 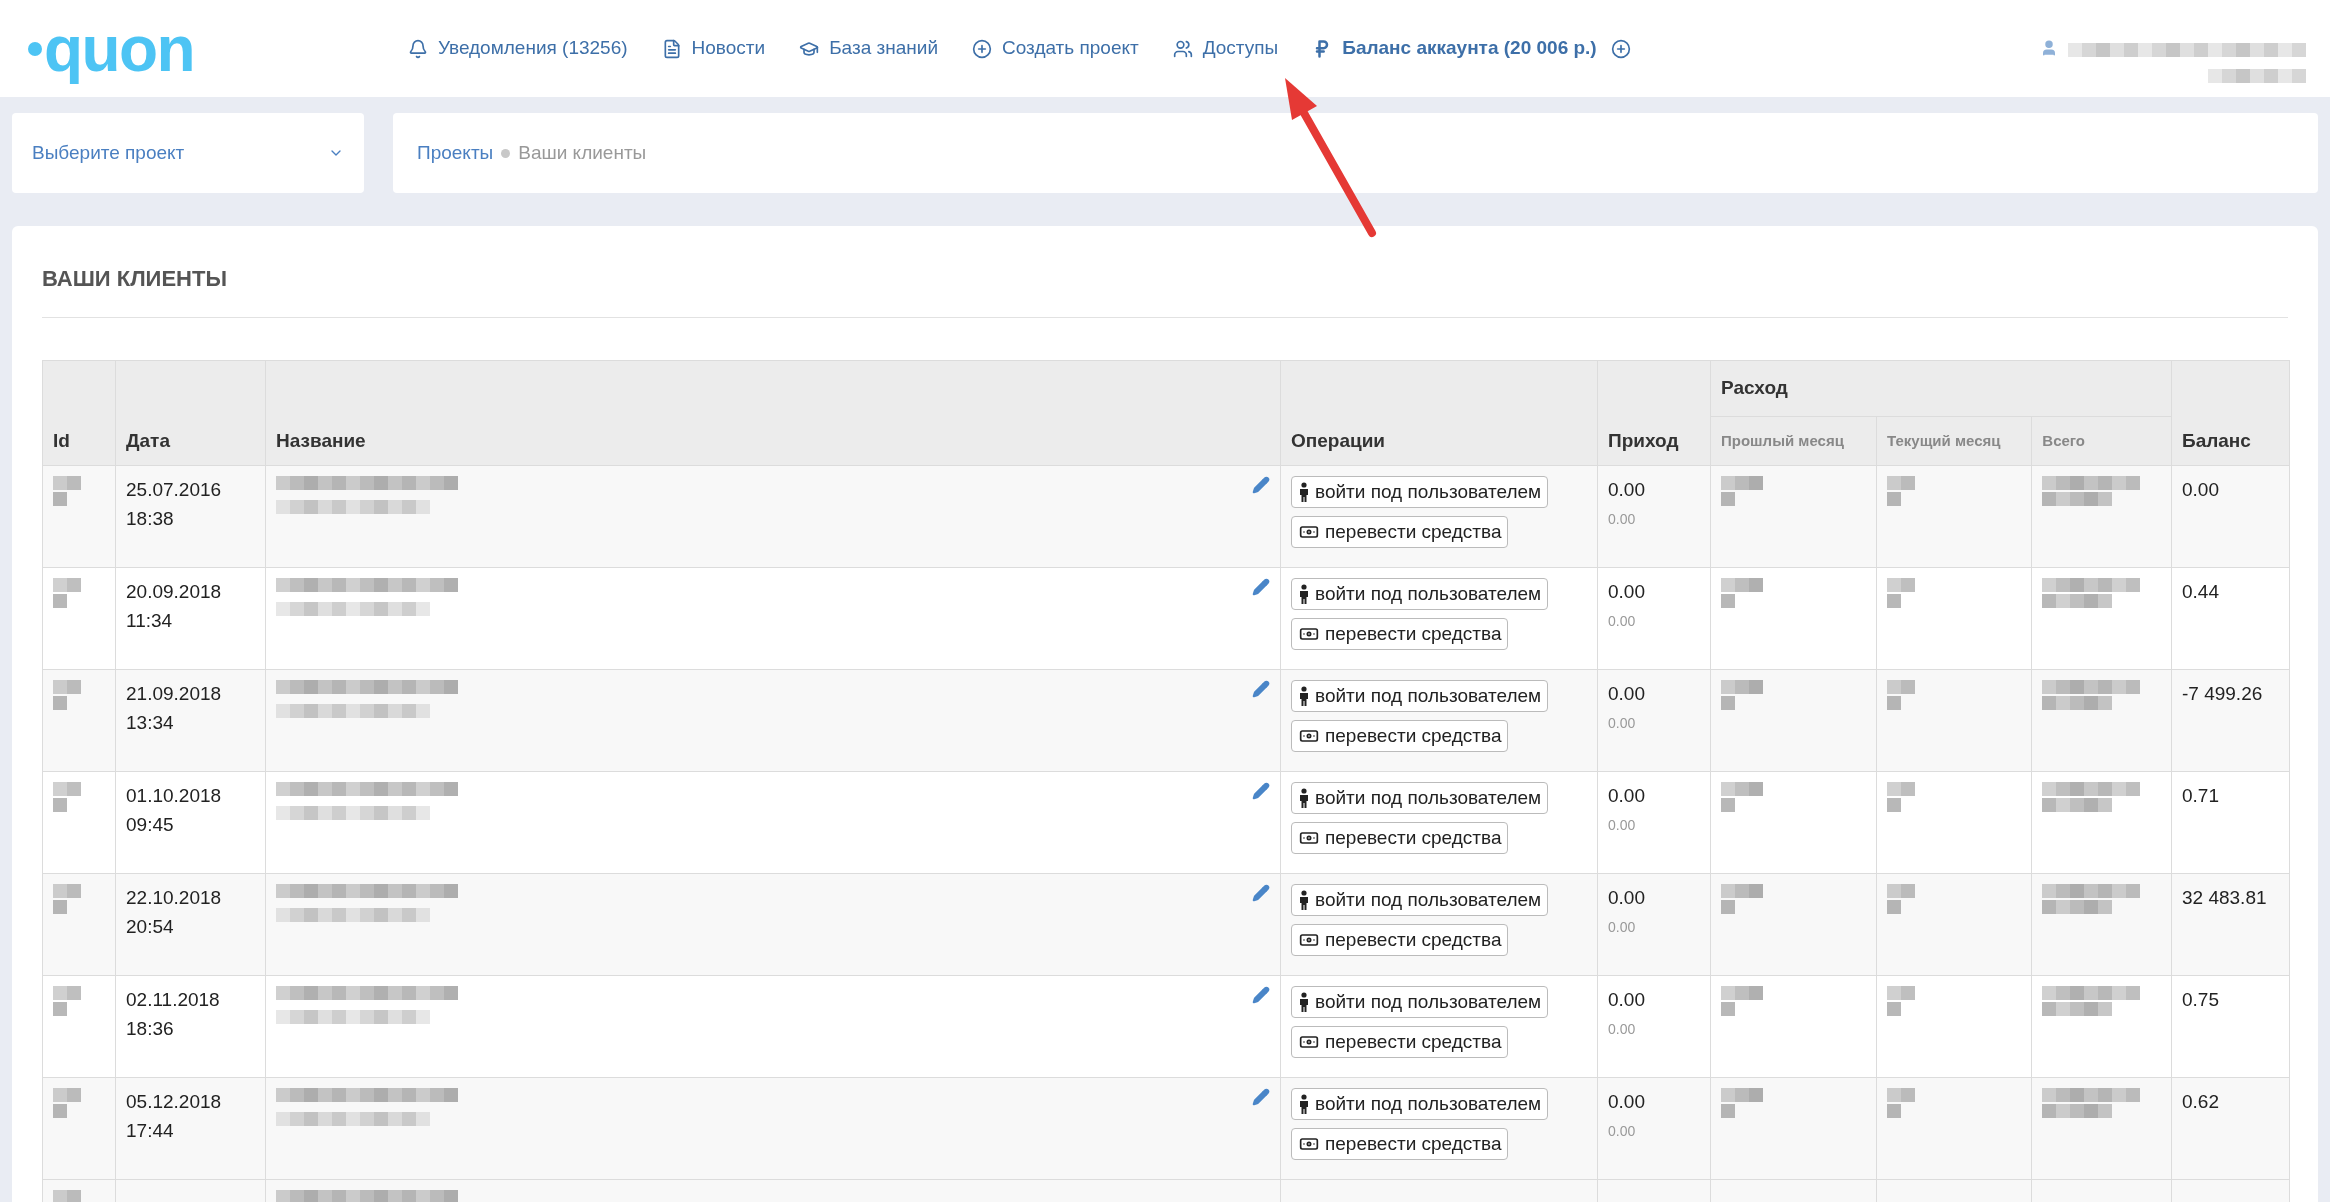 What do you see at coordinates (174, 694) in the screenshot?
I see `date-text: 21.09.2018` at bounding box center [174, 694].